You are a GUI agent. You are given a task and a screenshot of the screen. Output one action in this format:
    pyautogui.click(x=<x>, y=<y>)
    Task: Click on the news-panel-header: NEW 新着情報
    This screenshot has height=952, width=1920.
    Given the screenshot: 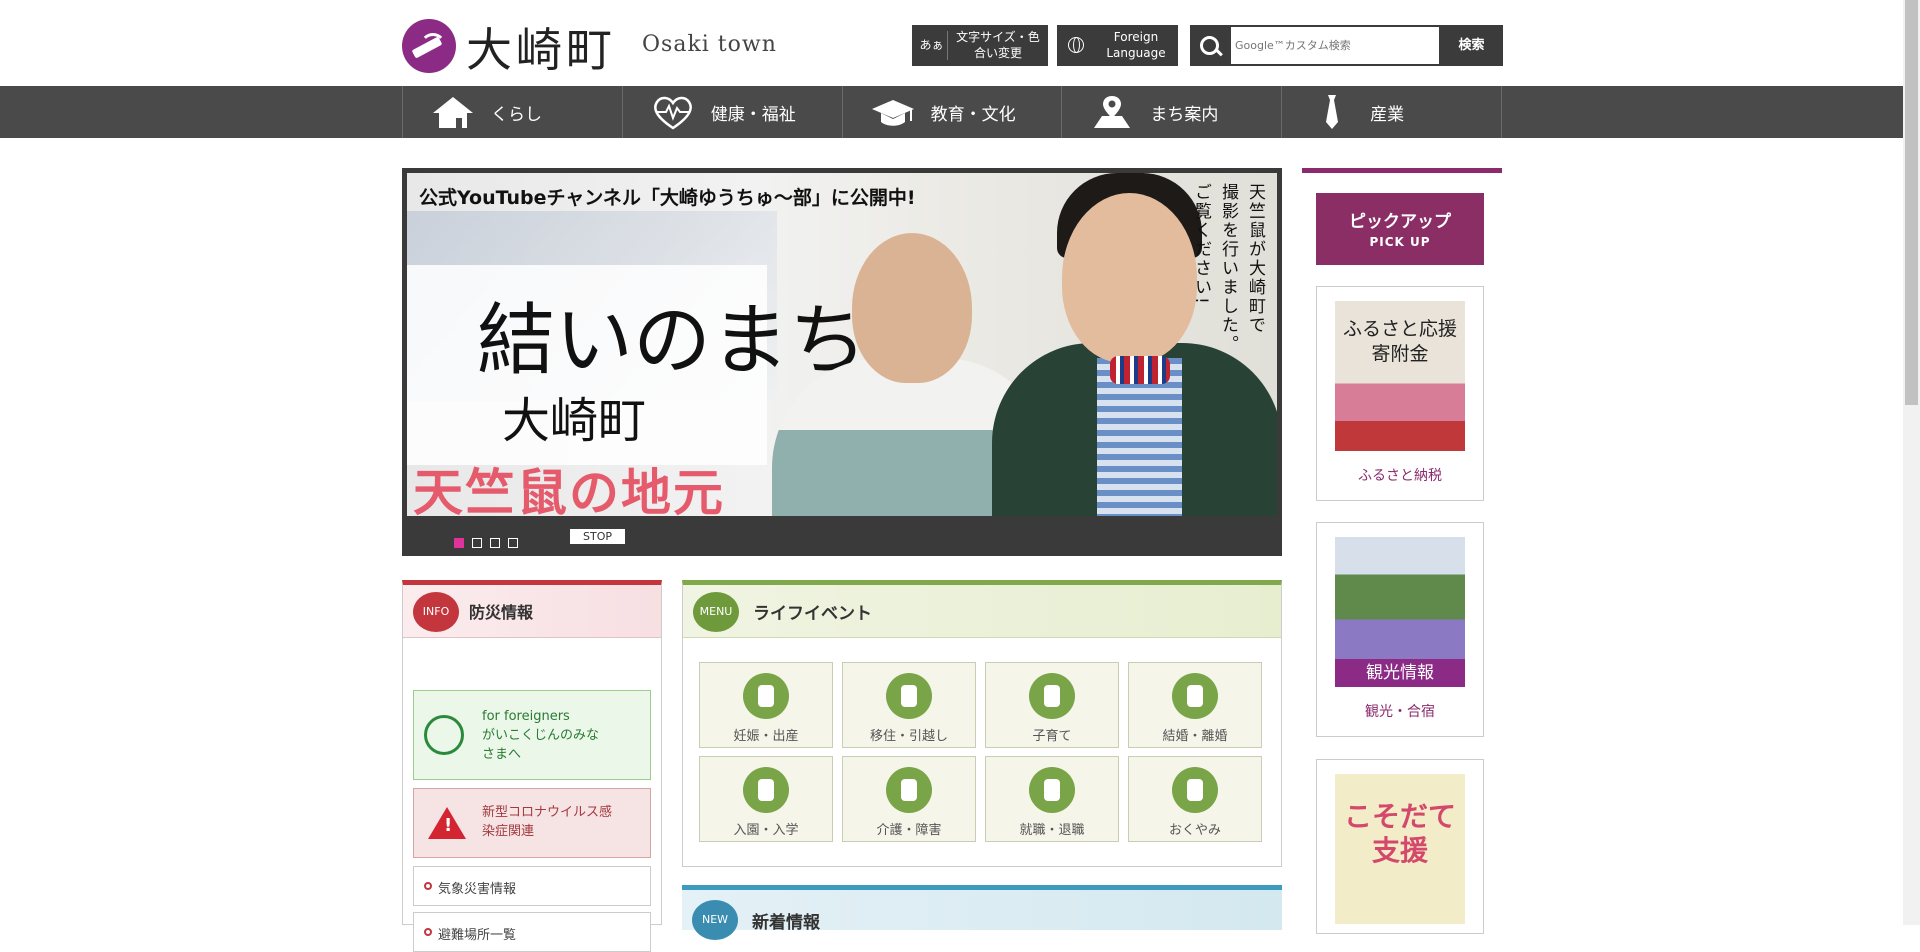 What is the action you would take?
    pyautogui.click(x=982, y=912)
    